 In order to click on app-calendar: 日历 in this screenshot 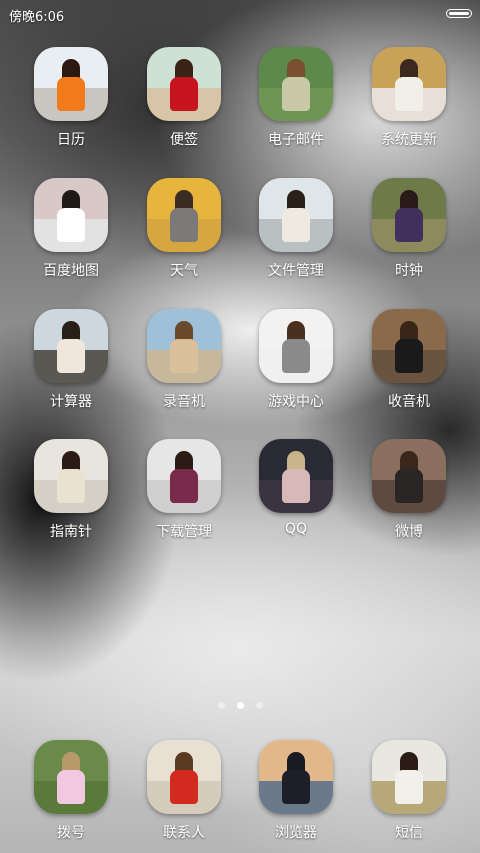, I will do `click(71, 98)`.